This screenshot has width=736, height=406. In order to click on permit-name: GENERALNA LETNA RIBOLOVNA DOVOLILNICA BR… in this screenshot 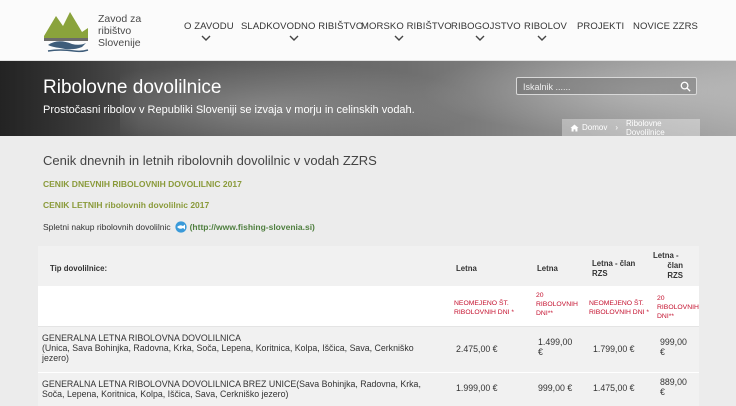, I will do `click(242, 389)`.